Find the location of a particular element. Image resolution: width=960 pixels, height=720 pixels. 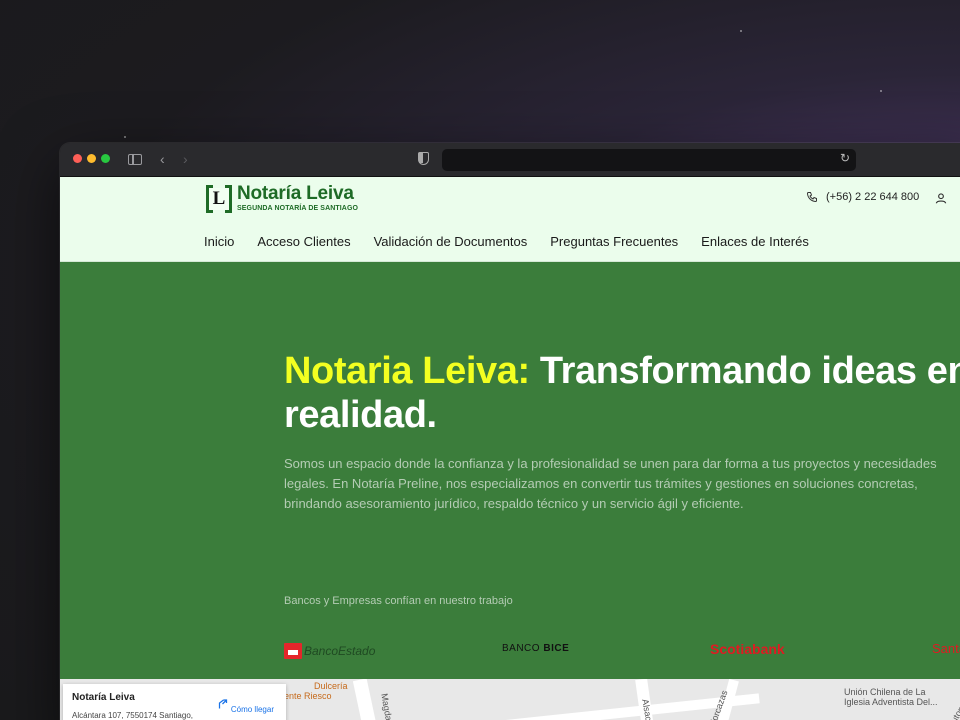

forward-arrow-icon: › is located at coordinates (185, 159).